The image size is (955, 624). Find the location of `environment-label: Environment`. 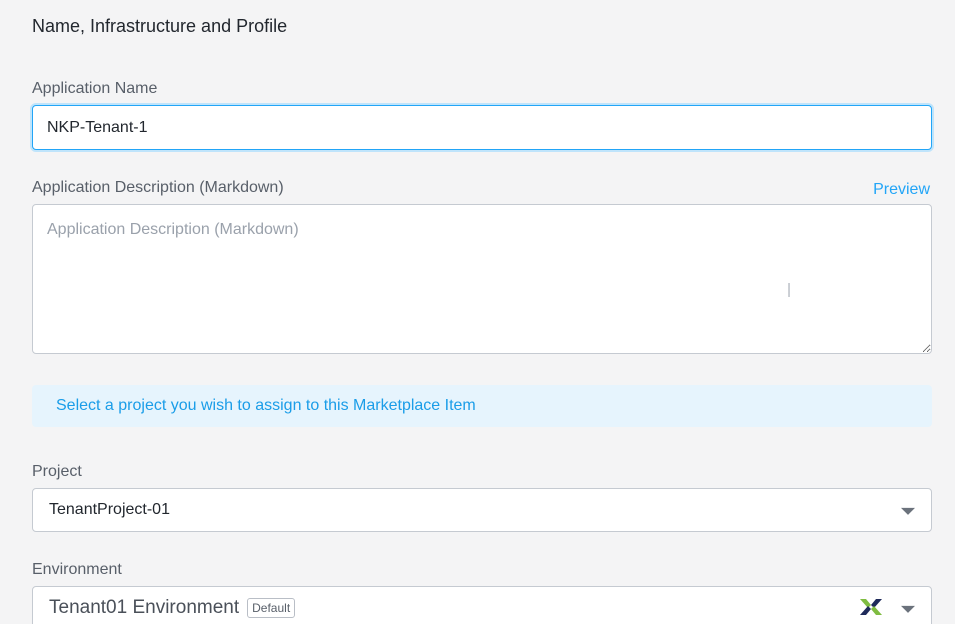

environment-label: Environment is located at coordinates (77, 569).